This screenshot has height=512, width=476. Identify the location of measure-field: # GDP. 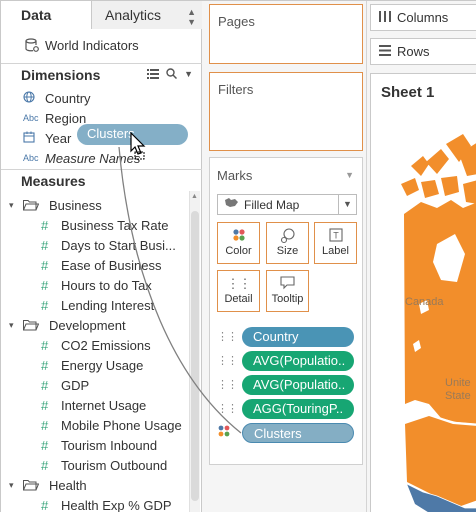
(65, 385).